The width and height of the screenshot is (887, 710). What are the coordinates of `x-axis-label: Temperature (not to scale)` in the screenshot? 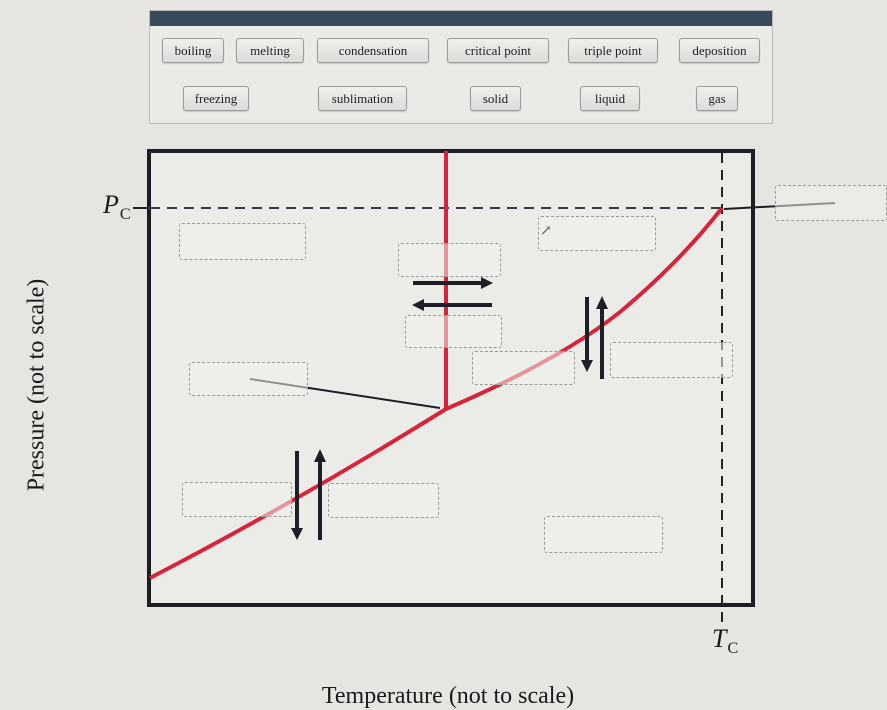 It's located at (448, 696).